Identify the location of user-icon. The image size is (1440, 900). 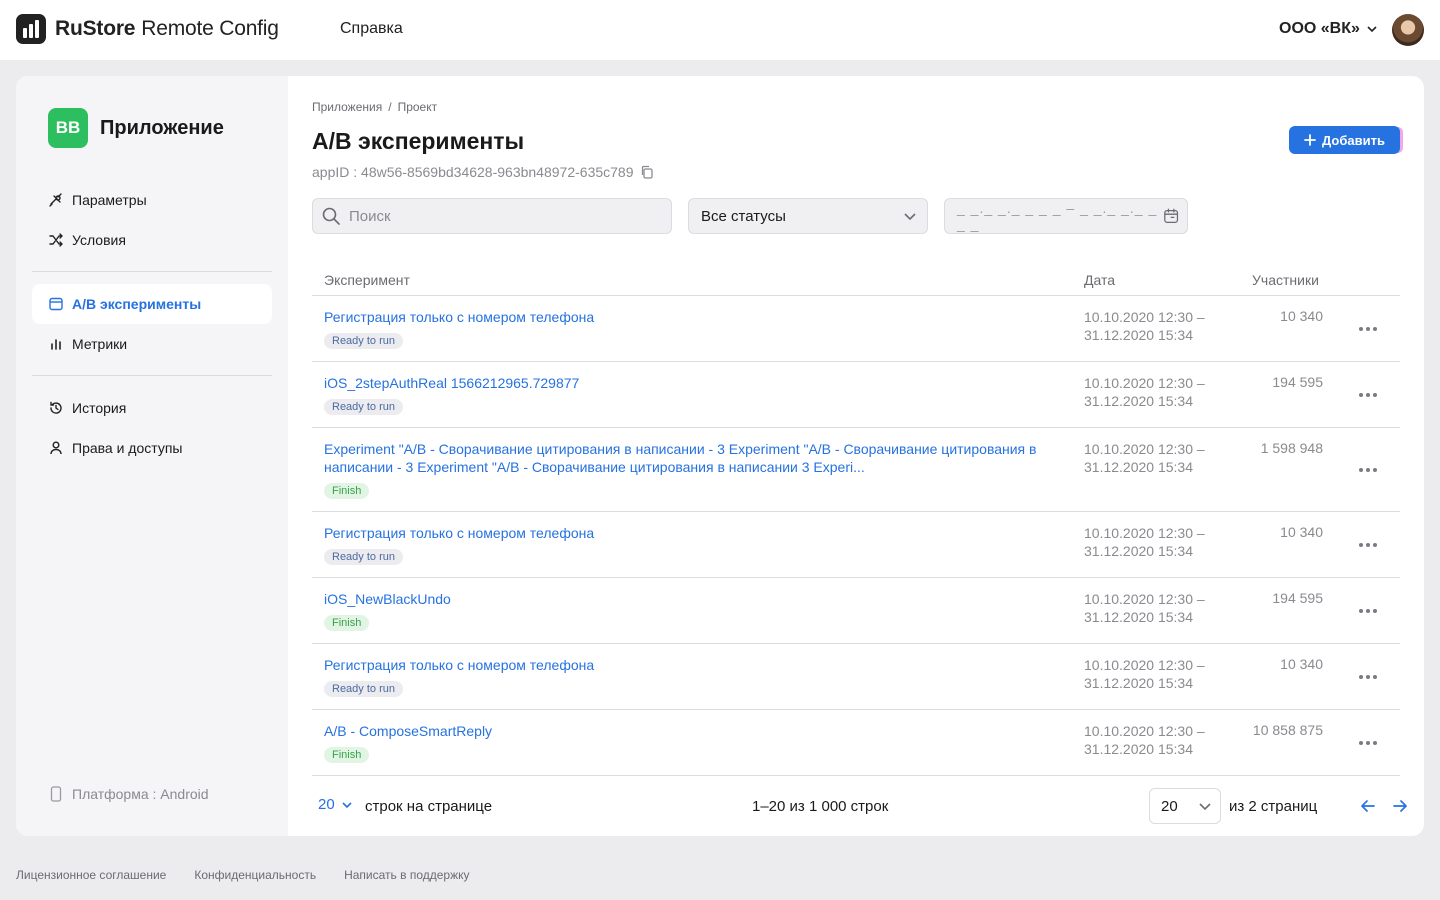
(56, 448).